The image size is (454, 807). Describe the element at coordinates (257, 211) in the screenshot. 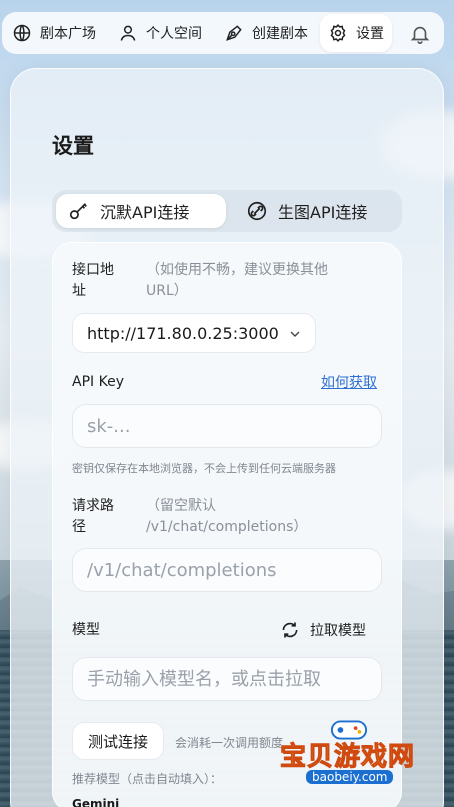

I see `image-link-icon` at that location.